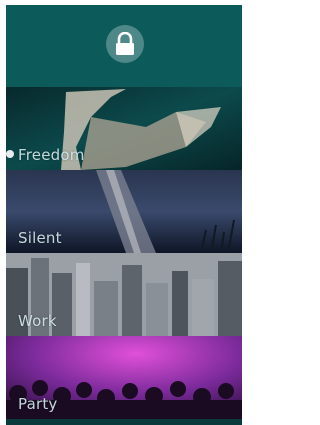  I want to click on ambience-label: Party, so click(38, 404).